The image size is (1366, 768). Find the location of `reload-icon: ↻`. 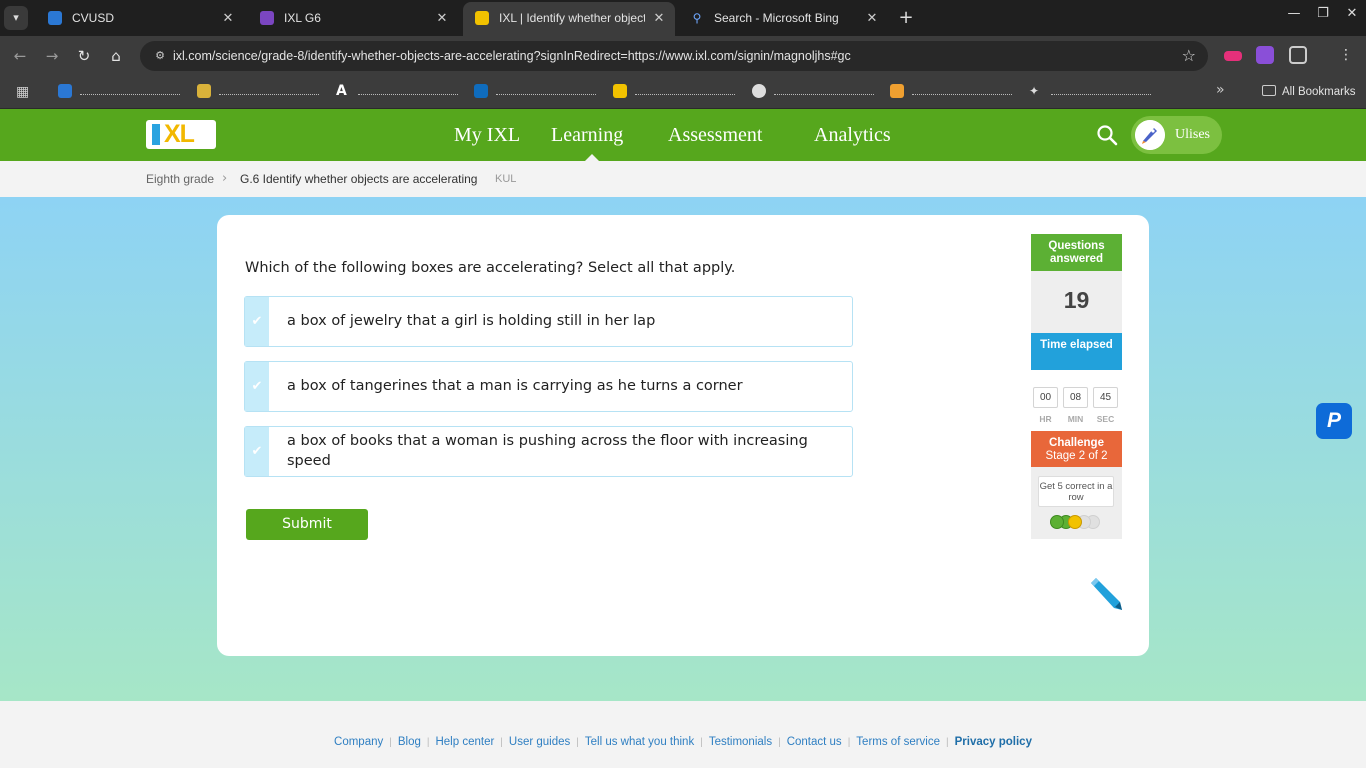

reload-icon: ↻ is located at coordinates (84, 56).